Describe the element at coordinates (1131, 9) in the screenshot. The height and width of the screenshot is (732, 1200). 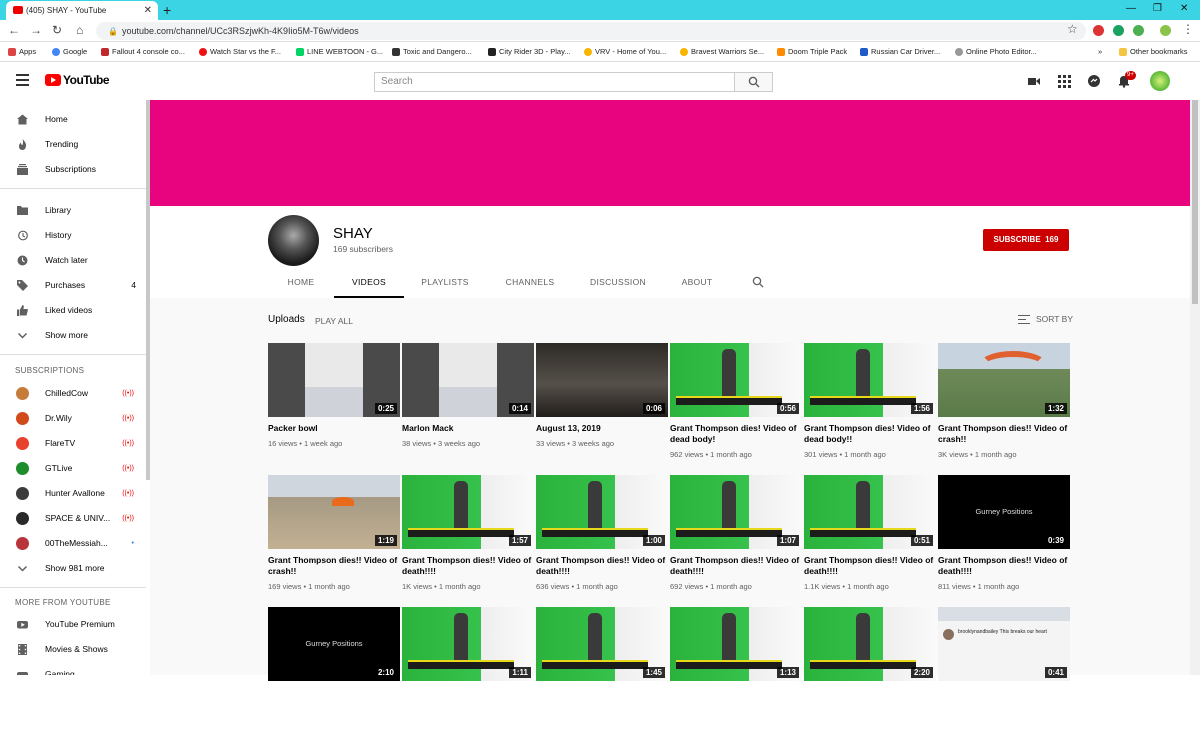
I see `minimize-icon: —` at that location.